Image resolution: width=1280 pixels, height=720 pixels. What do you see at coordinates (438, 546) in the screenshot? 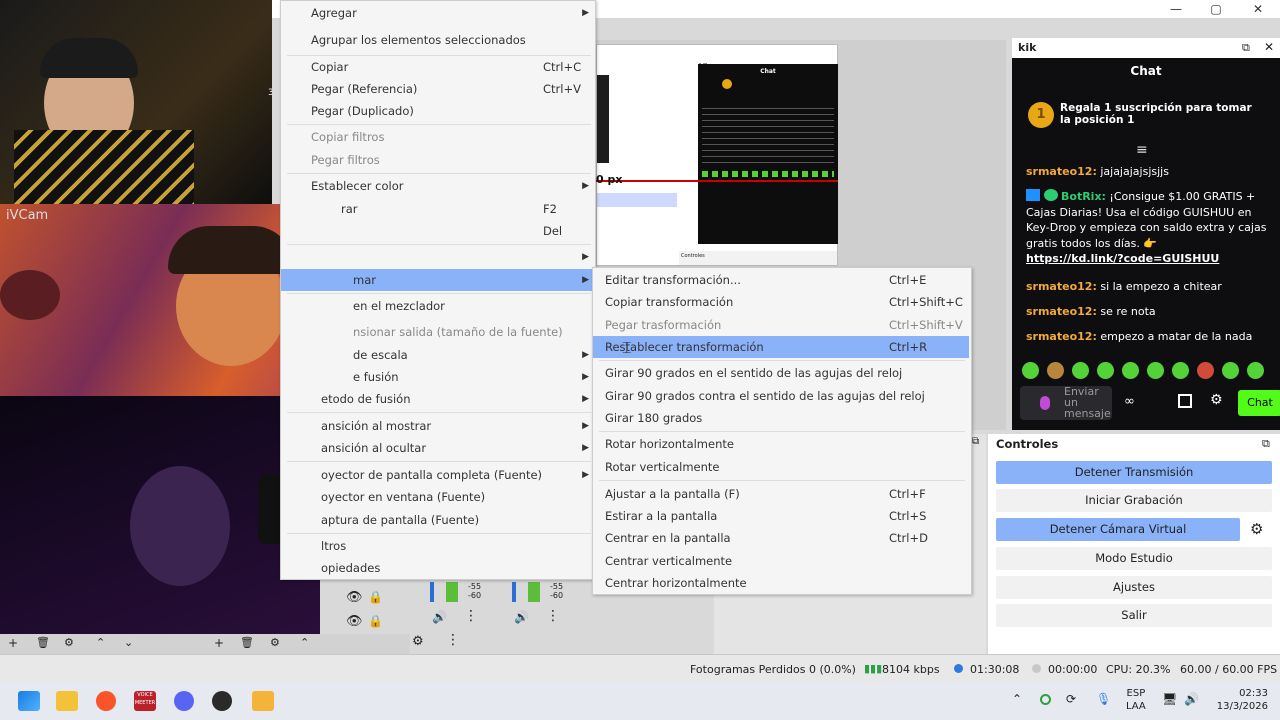
I see `menu-item-filters: ltros` at bounding box center [438, 546].